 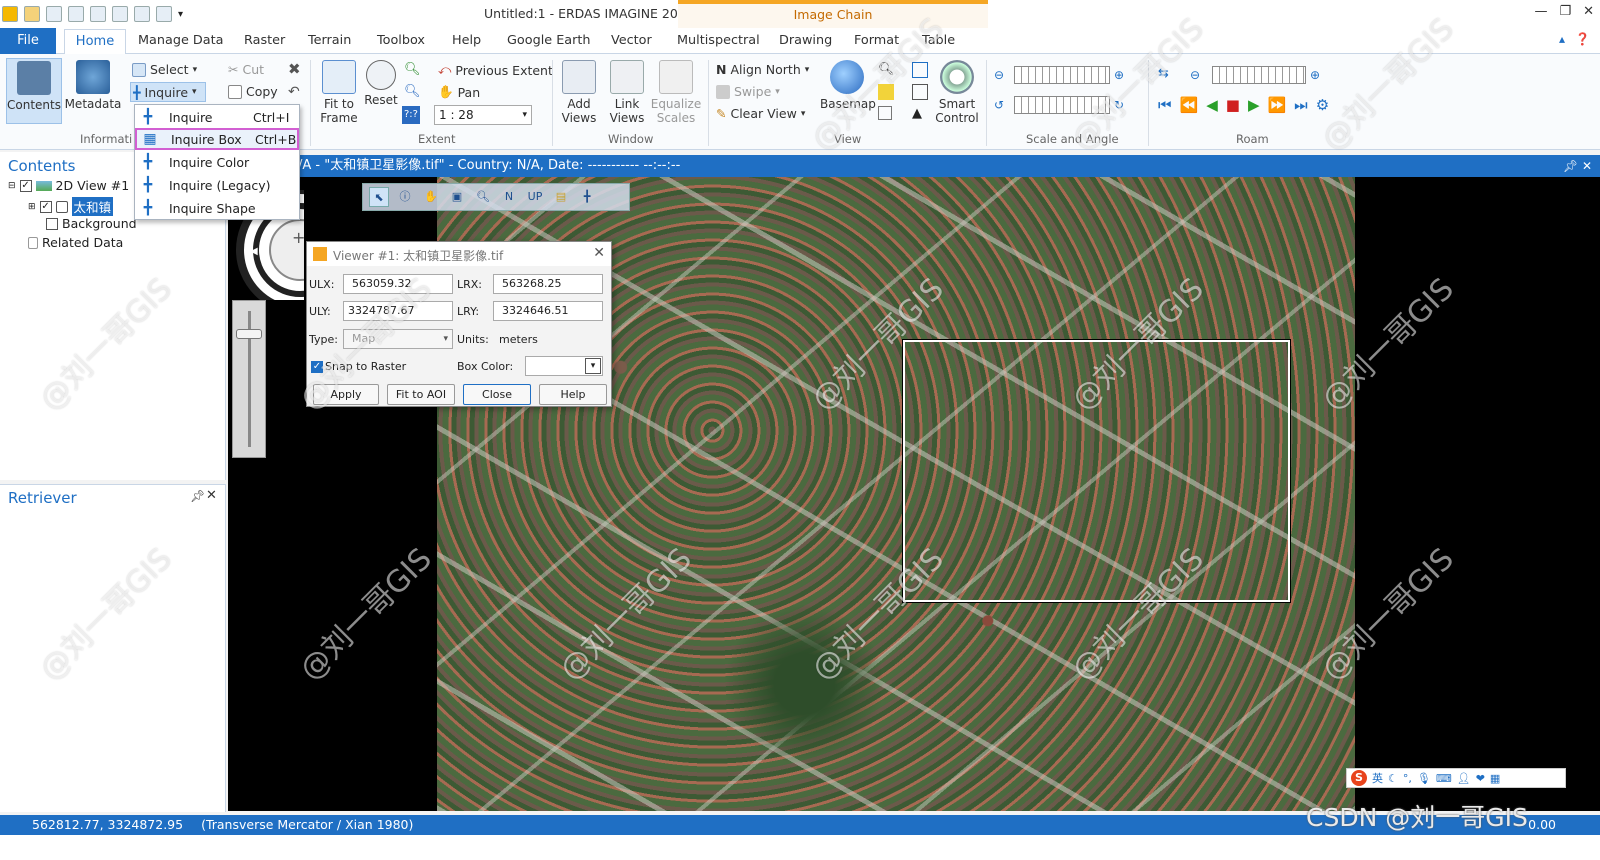 What do you see at coordinates (12, 186) in the screenshot?
I see `collapse-icon: ⊟` at bounding box center [12, 186].